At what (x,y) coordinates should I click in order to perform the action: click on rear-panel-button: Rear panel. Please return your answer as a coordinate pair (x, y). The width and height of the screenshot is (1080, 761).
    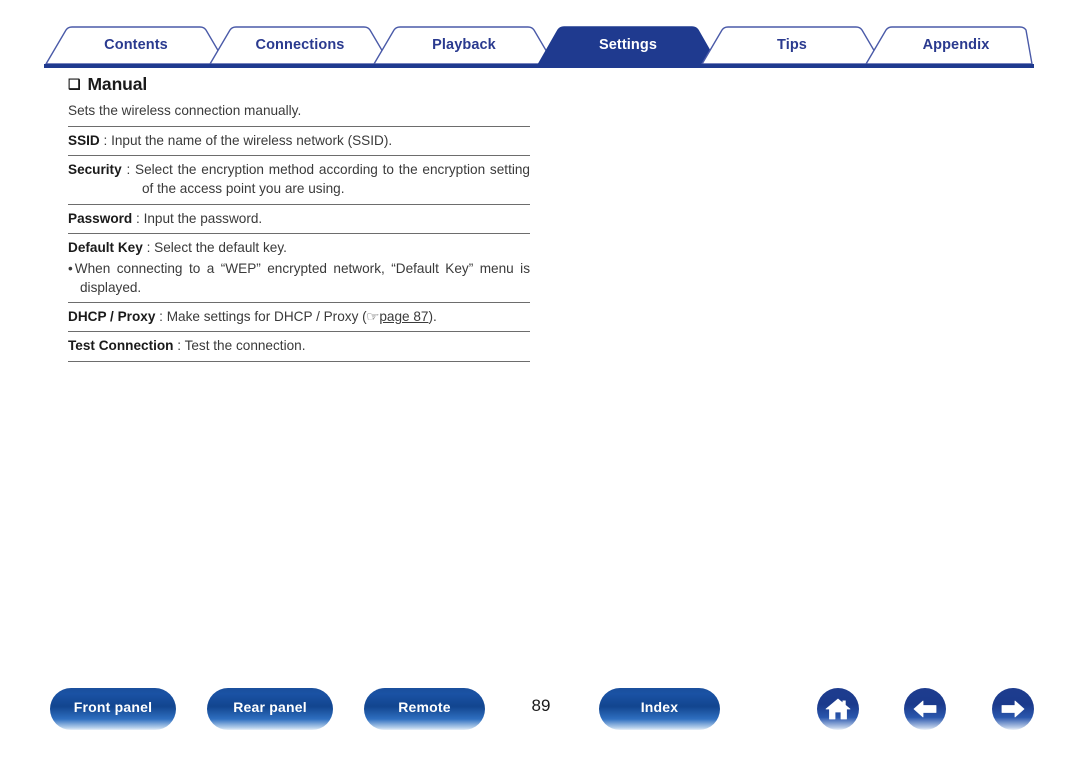
    Looking at the image, I should click on (270, 709).